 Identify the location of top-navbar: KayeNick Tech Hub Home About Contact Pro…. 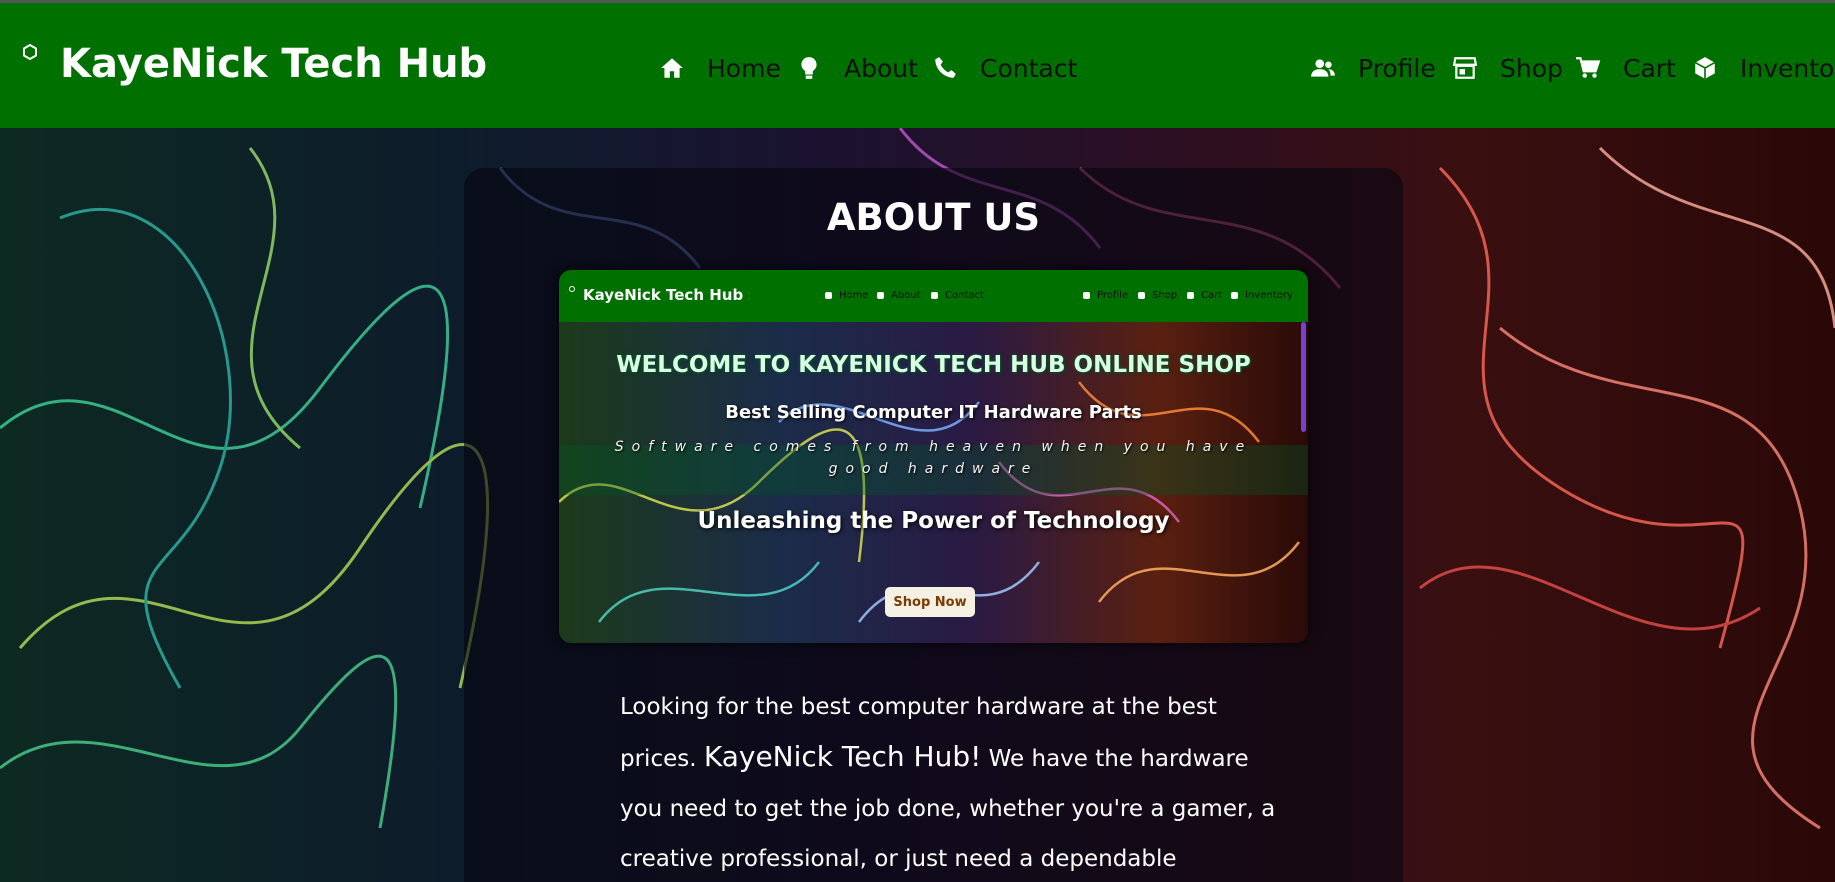
(917, 65).